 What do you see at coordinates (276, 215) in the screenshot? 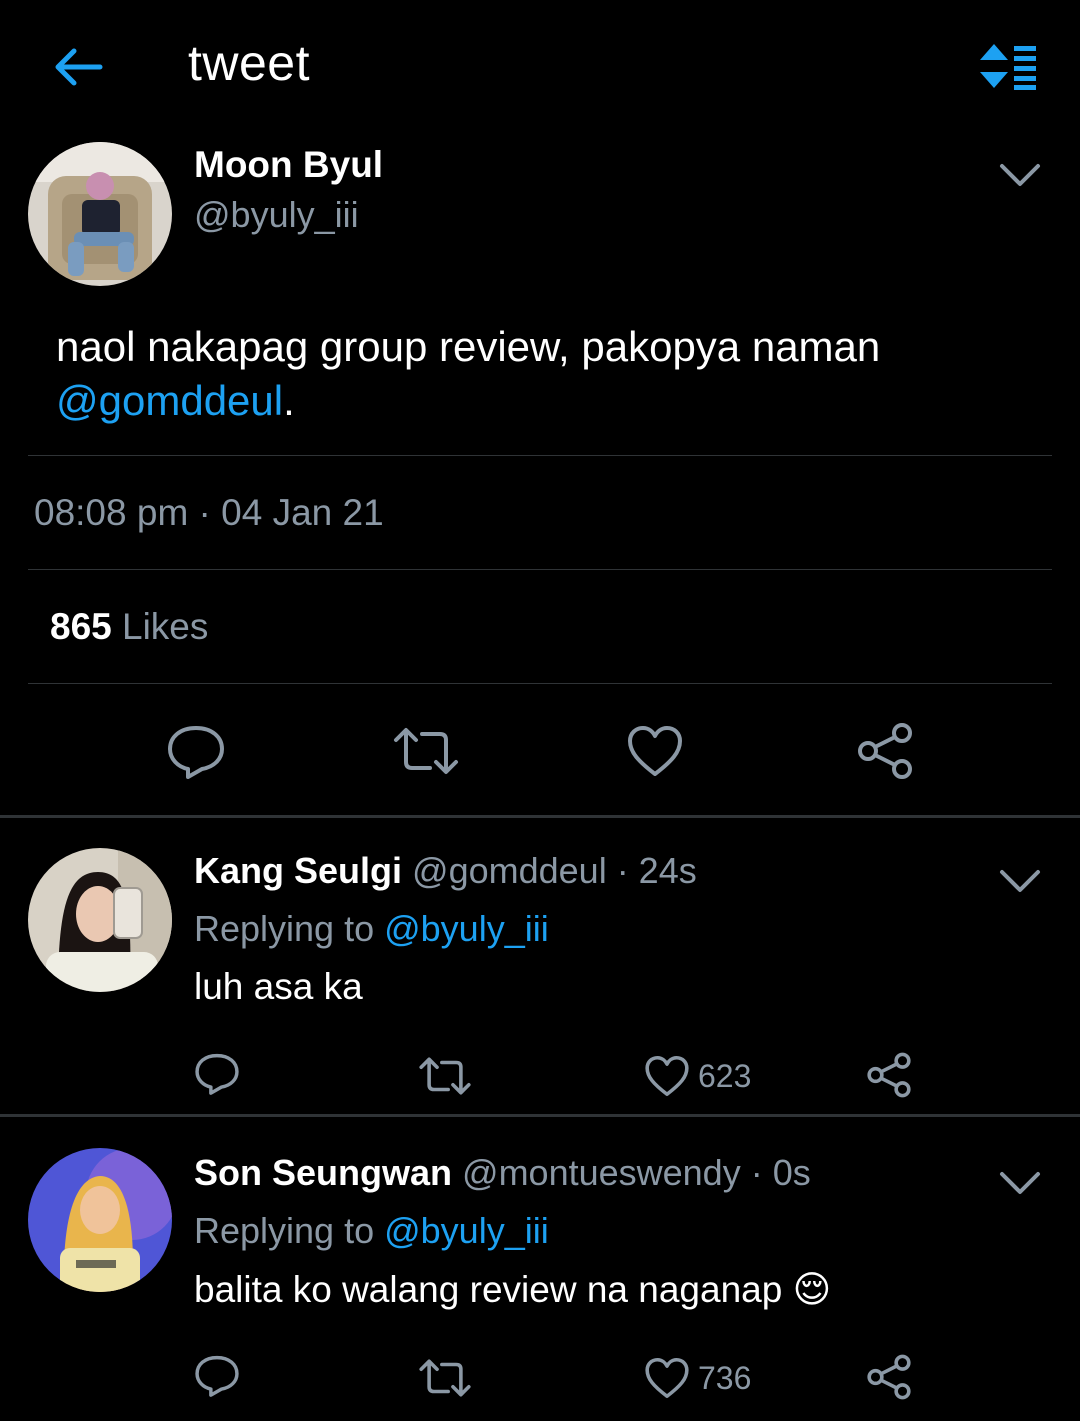
I see `author-handle: @byuly_iii` at bounding box center [276, 215].